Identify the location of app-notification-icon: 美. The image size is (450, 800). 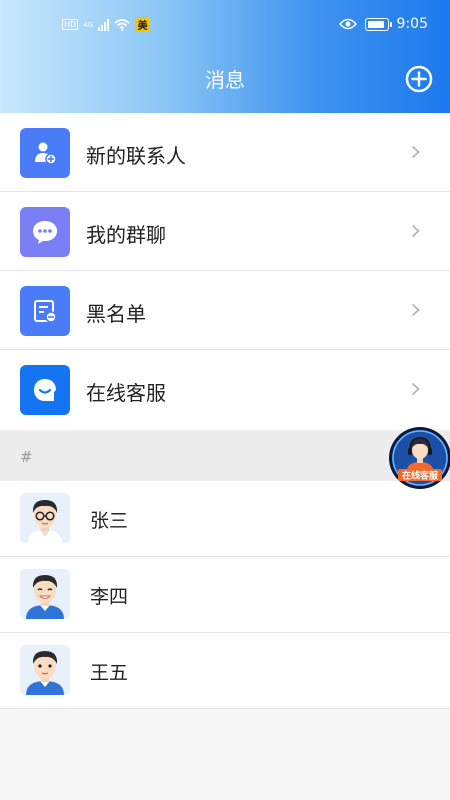
(143, 24).